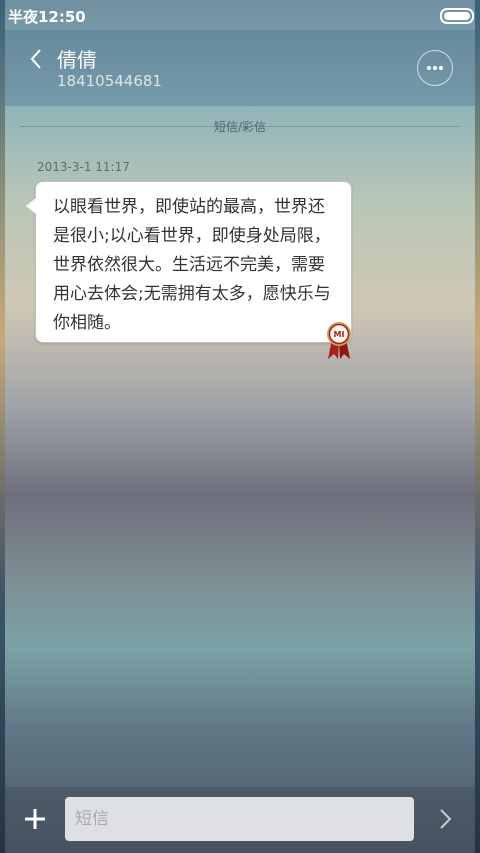 This screenshot has height=853, width=480. Describe the element at coordinates (477, 426) in the screenshot. I see `right-edge-frame` at that location.